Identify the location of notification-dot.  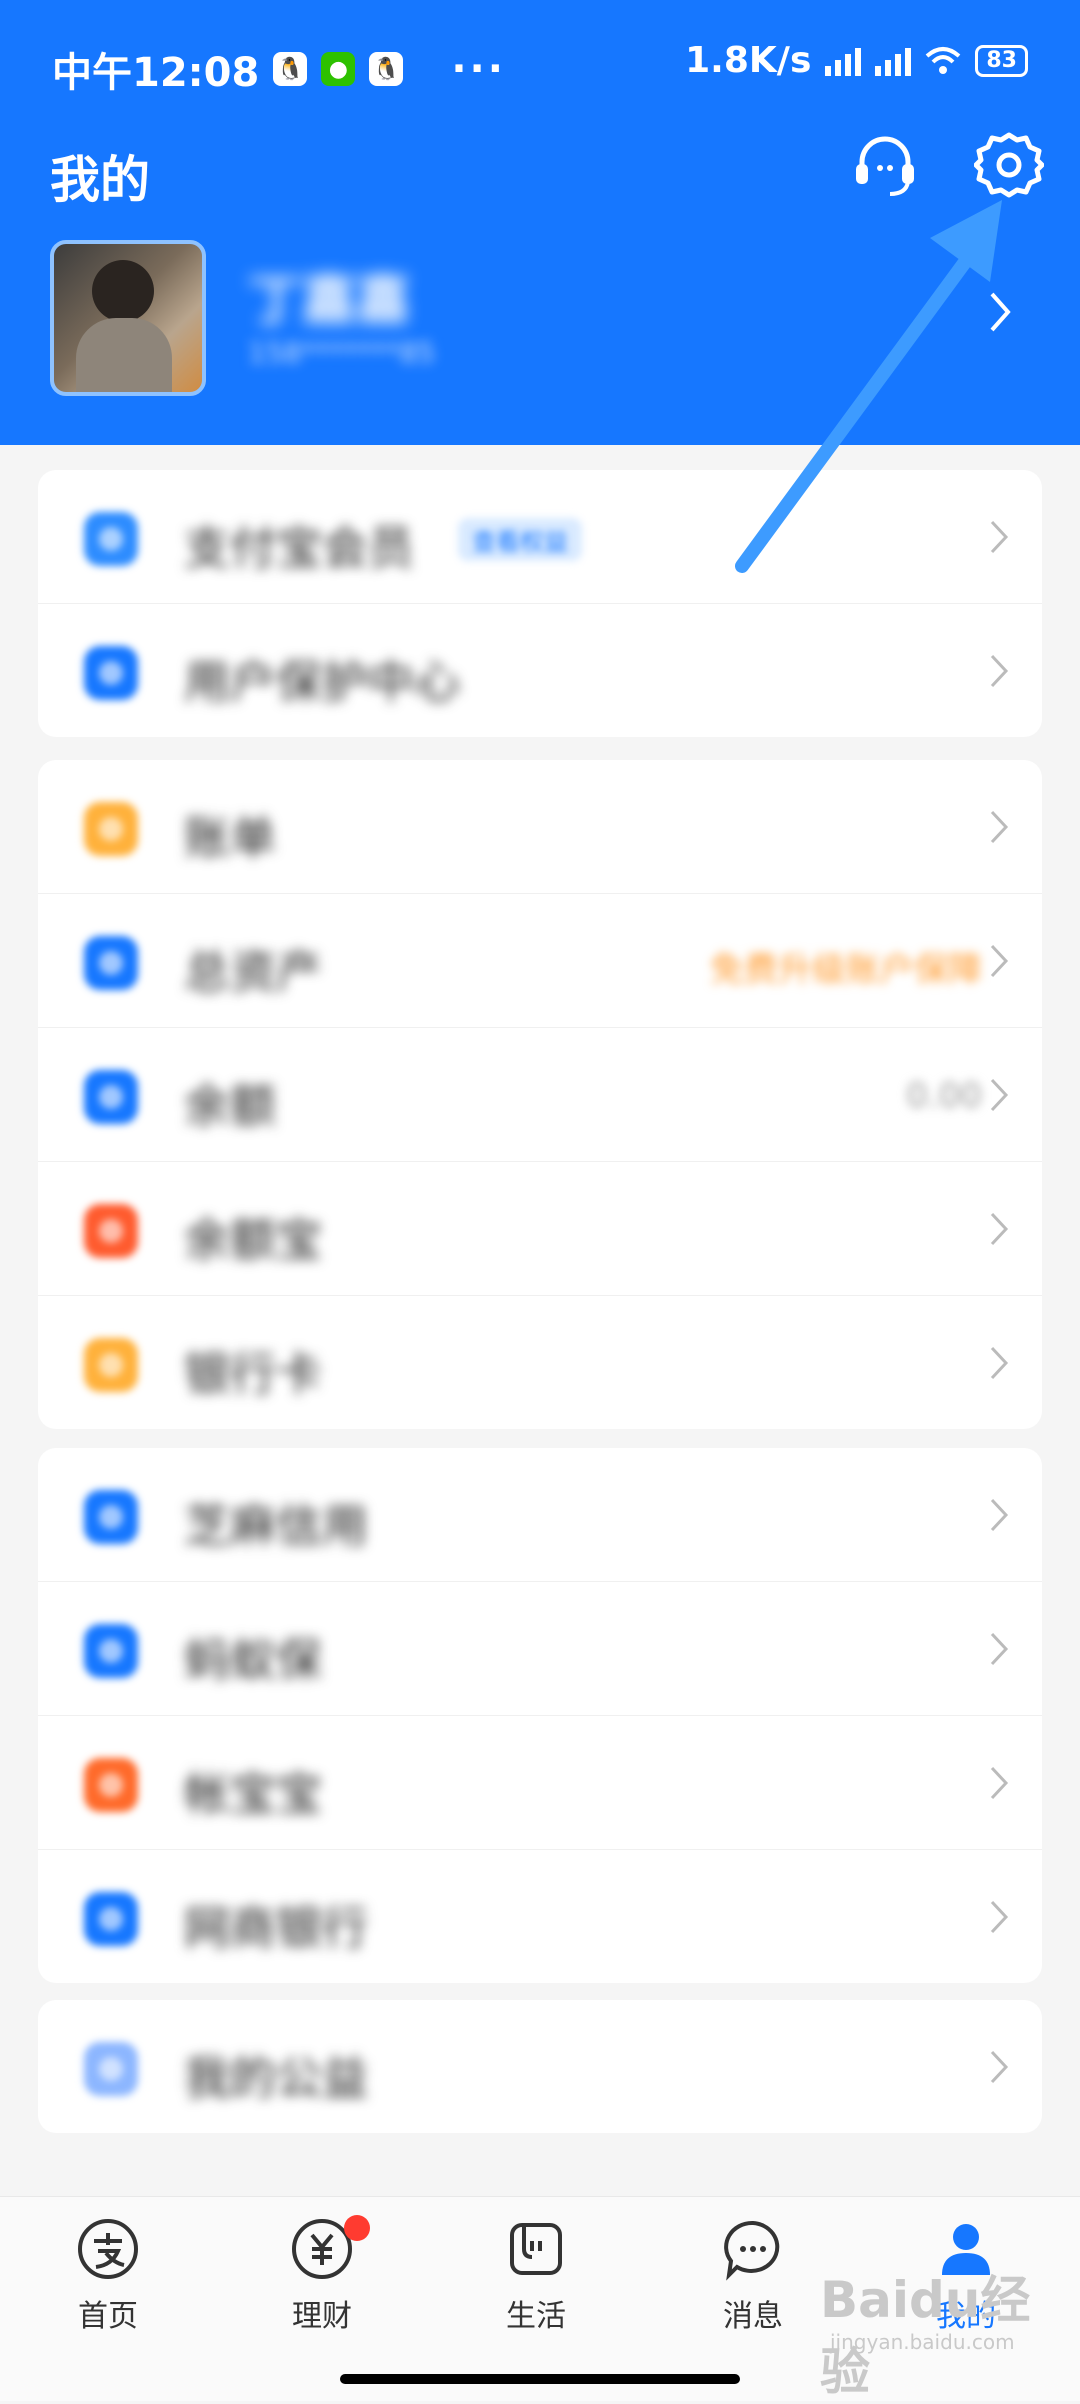
(357, 2228).